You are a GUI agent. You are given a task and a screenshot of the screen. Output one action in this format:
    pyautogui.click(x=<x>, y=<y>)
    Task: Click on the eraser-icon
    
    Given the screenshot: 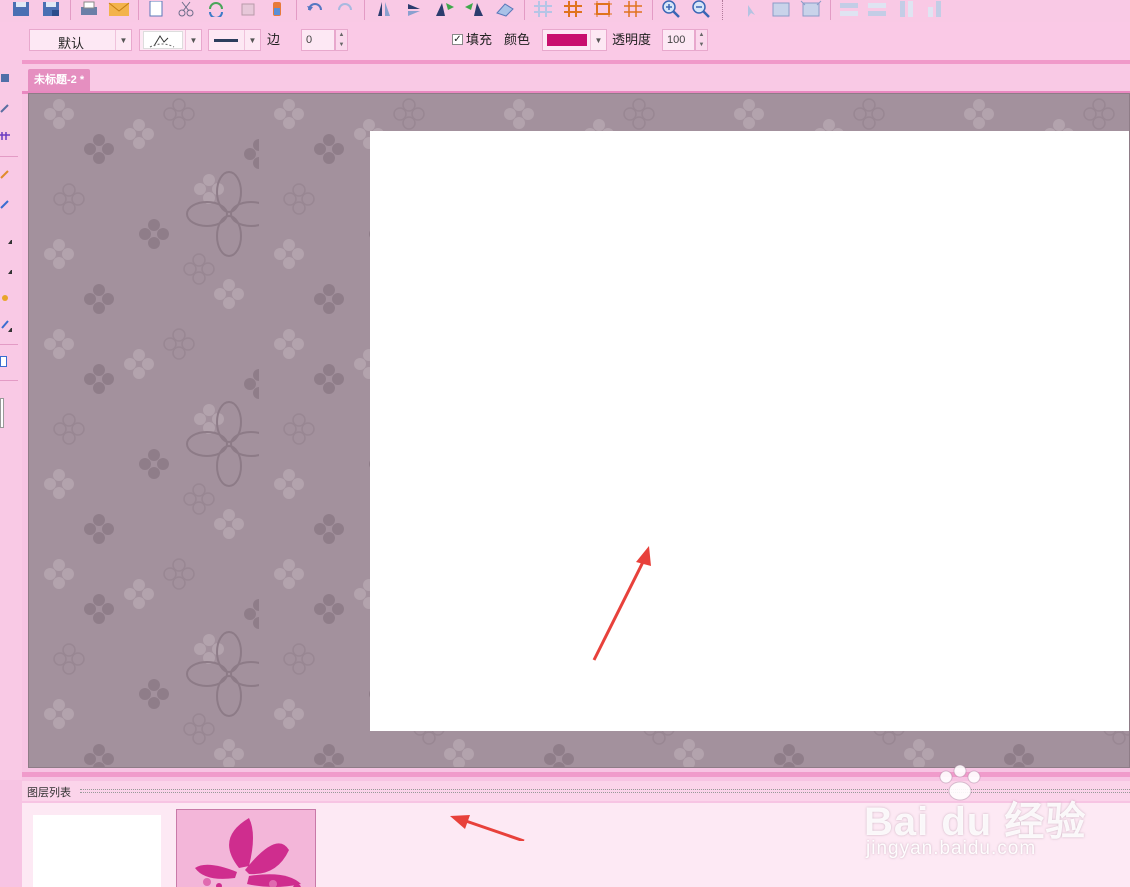 What is the action you would take?
    pyautogui.click(x=505, y=9)
    